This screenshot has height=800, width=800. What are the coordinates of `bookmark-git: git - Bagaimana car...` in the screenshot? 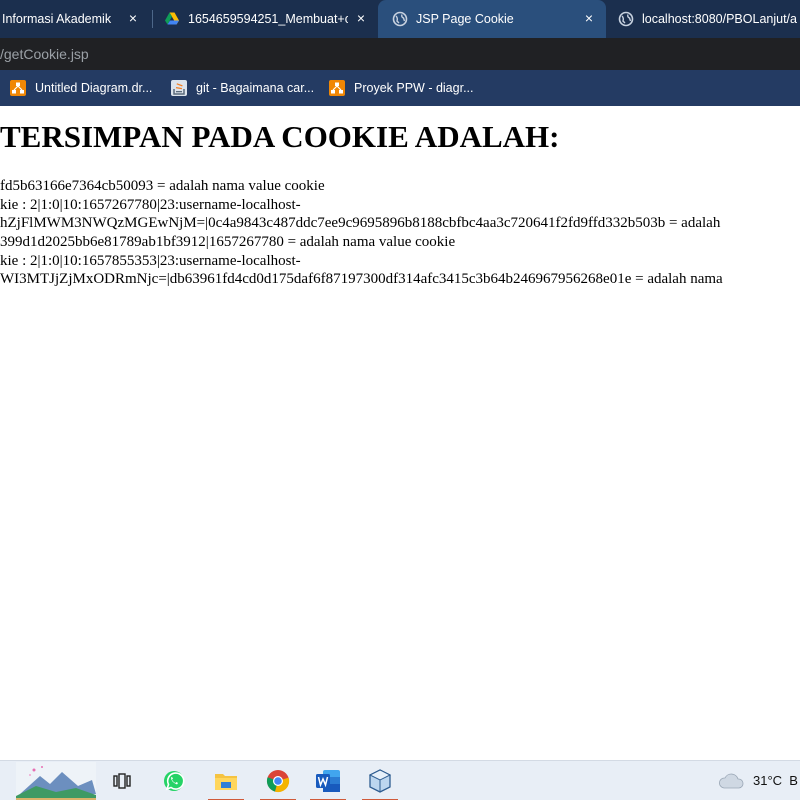 It's located at (242, 88).